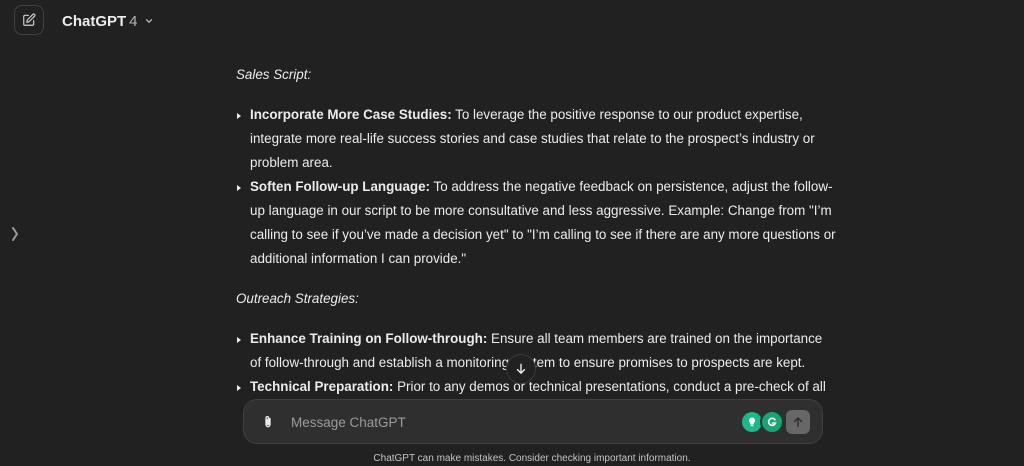 The width and height of the screenshot is (1024, 466). Describe the element at coordinates (322, 386) in the screenshot. I see `list-item-term: Technical Preparation:` at that location.